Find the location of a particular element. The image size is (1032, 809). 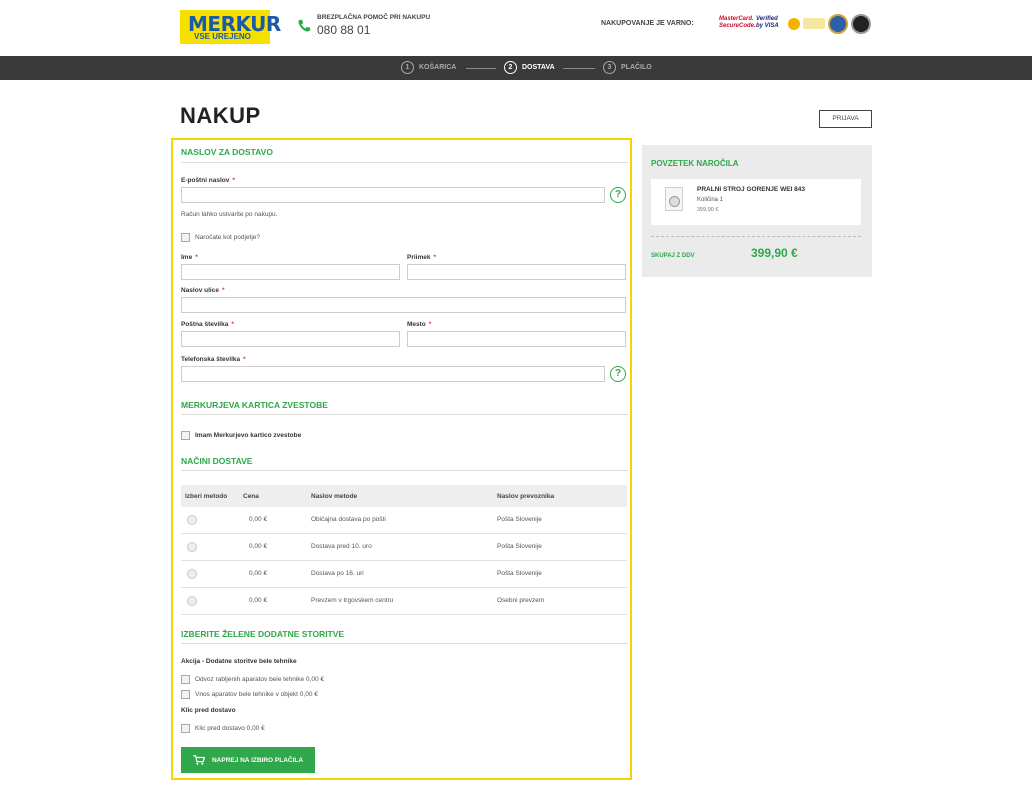

old-appliance-removal-checkbox is located at coordinates (185, 679).